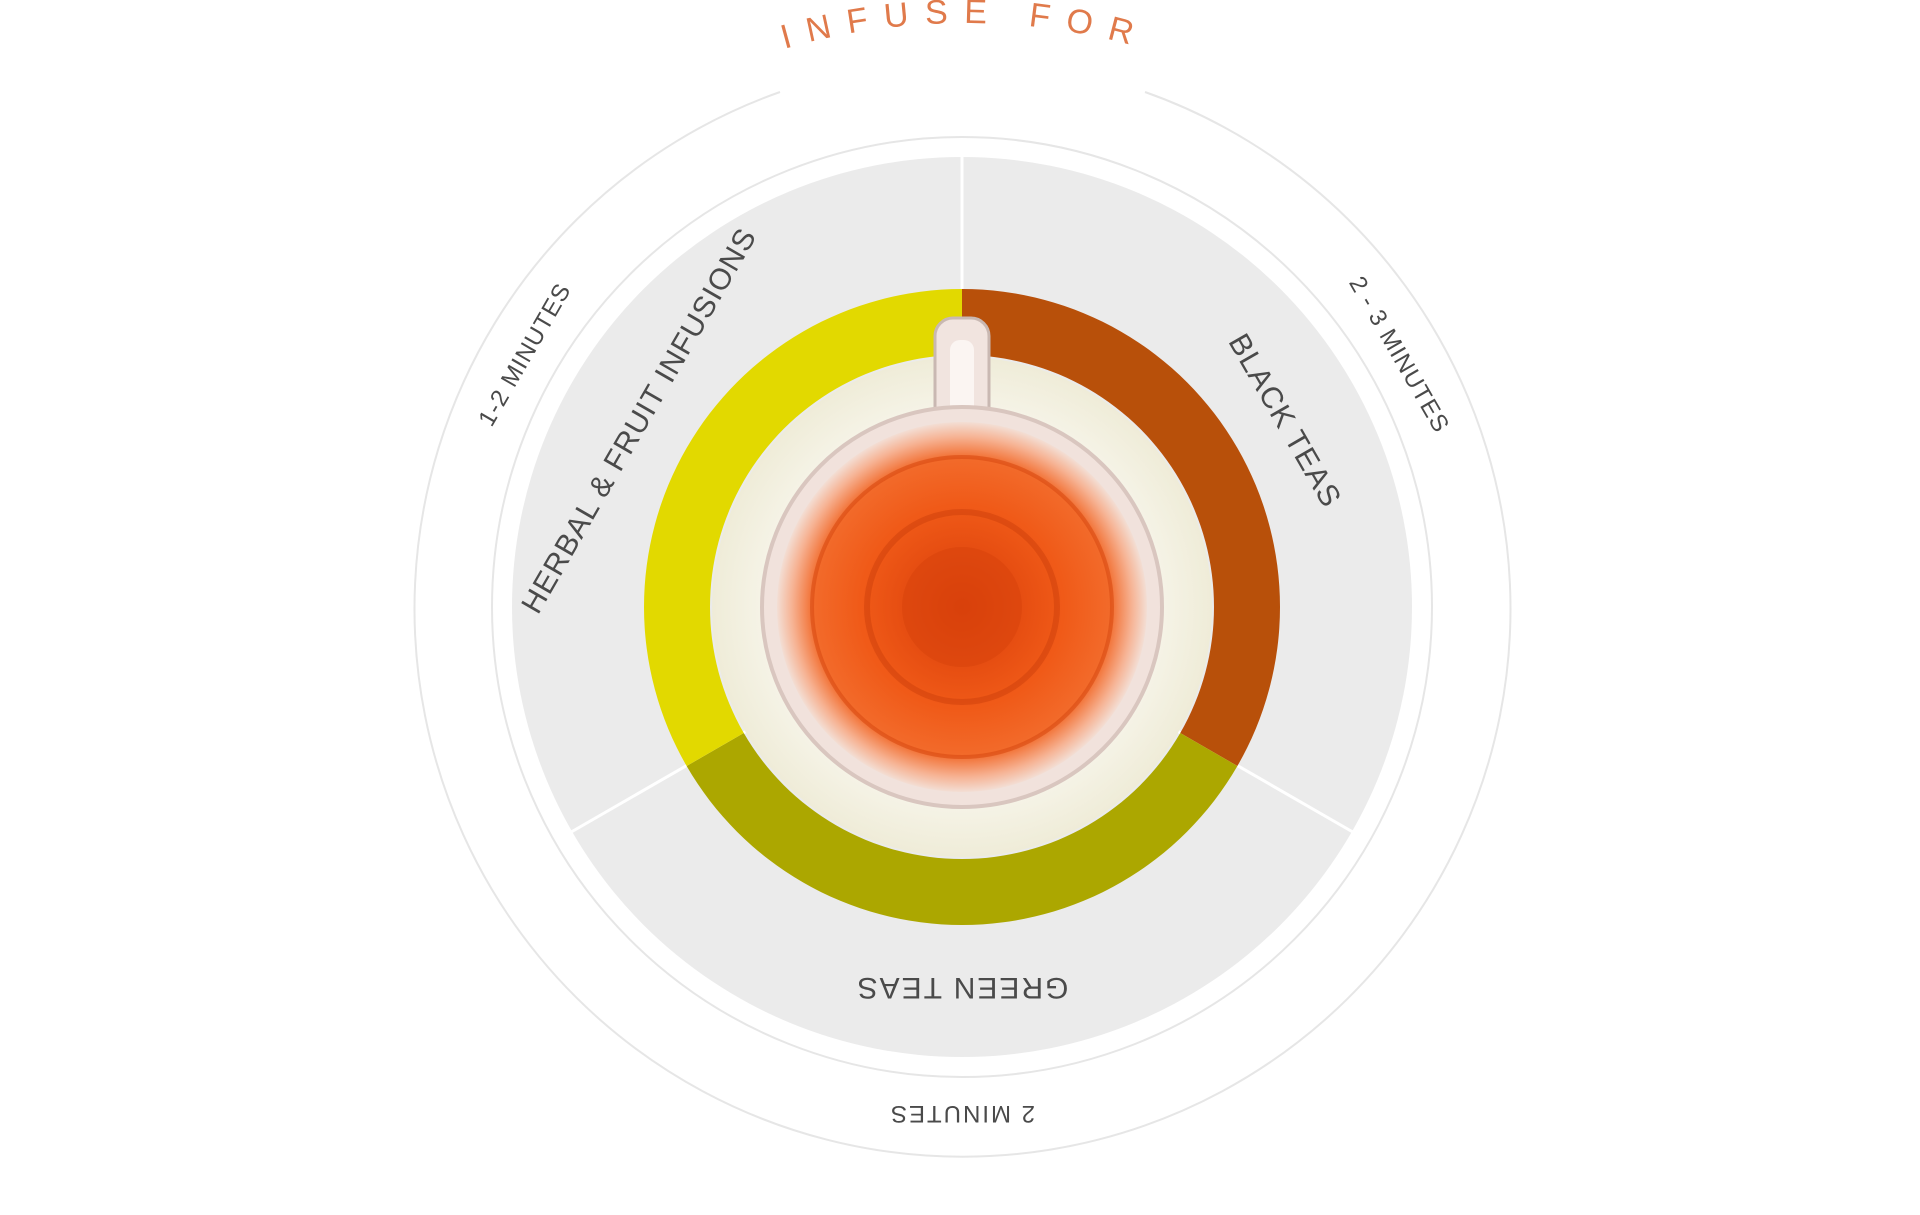 Image resolution: width=1920 pixels, height=1215 pixels. I want to click on svg-text: GREEN TEAS, so click(962, 987).